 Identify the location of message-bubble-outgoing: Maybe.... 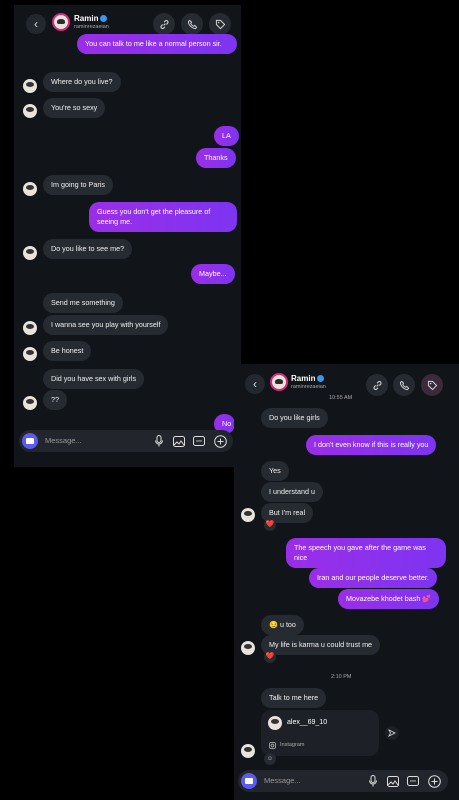
(213, 274).